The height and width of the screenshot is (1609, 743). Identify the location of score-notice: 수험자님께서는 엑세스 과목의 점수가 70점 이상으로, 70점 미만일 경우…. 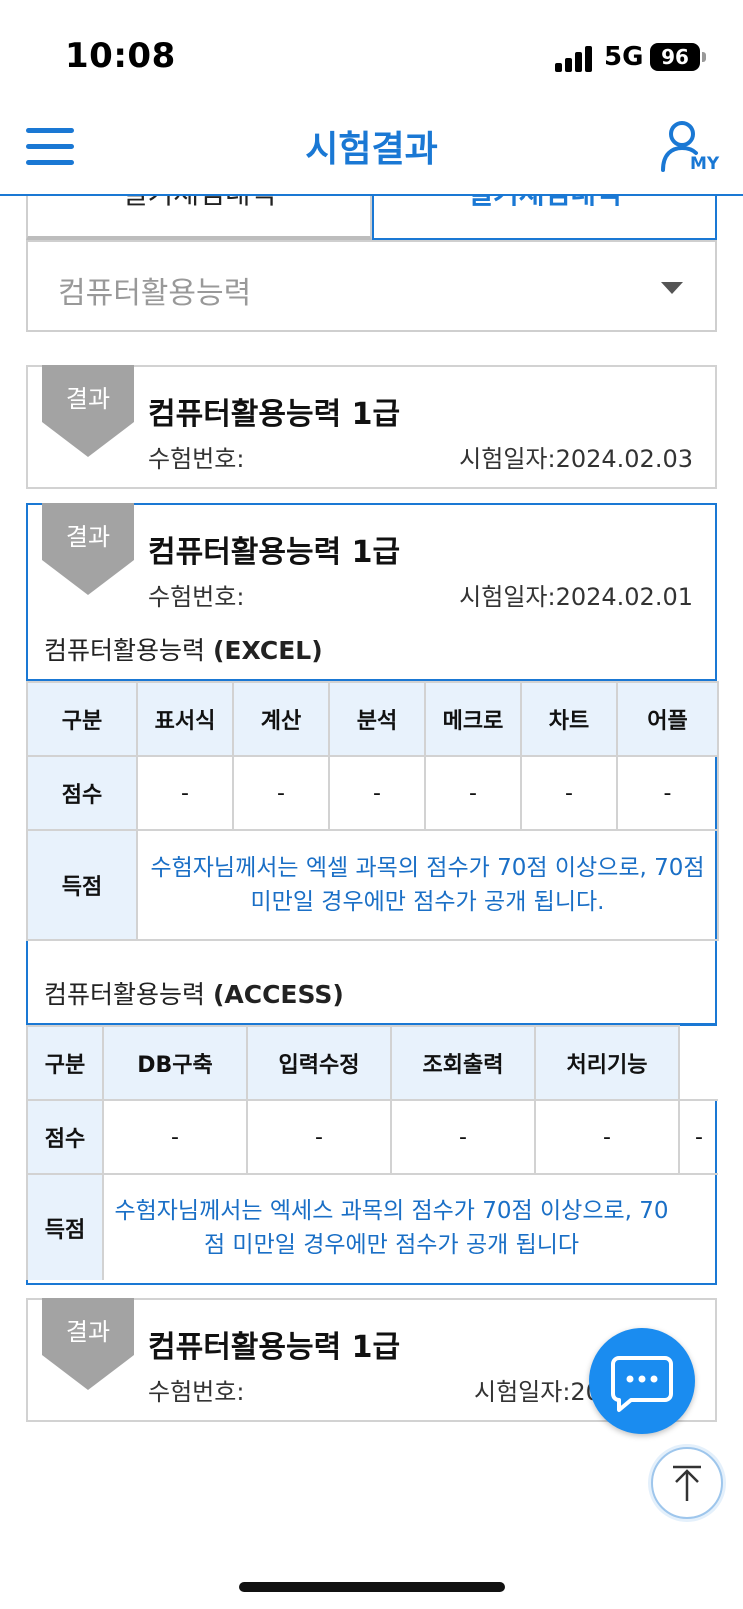
(390, 1226).